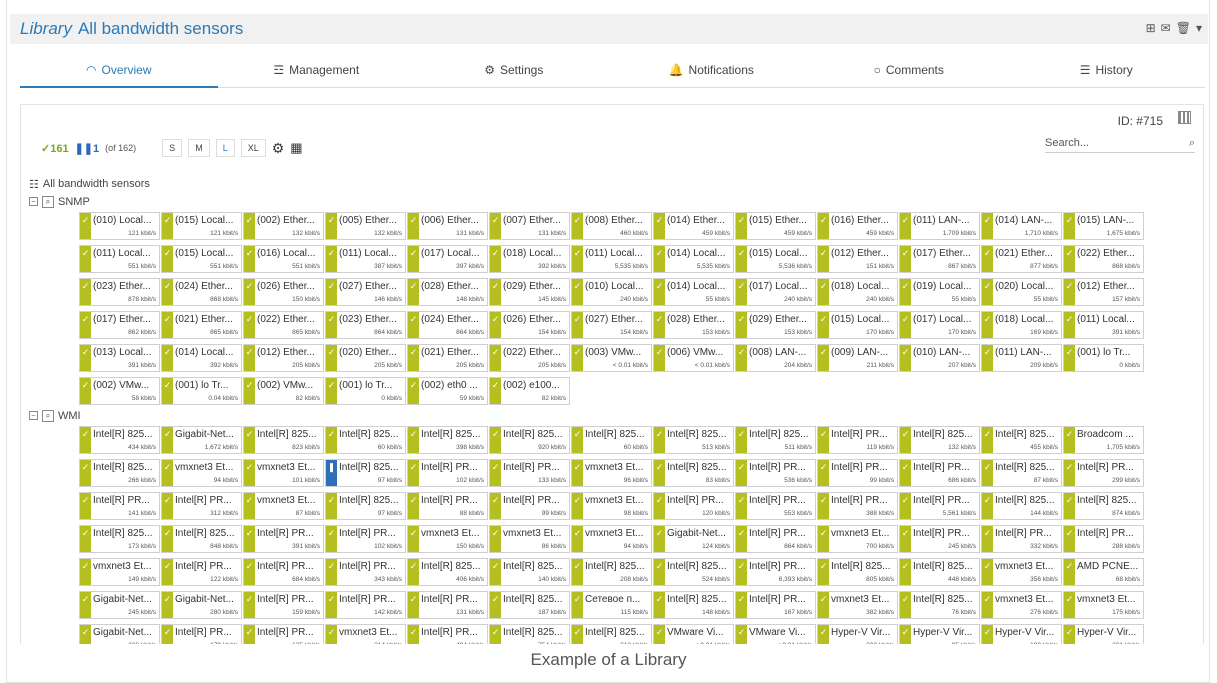 The width and height of the screenshot is (1217, 683). I want to click on sensor-tile: ✓ (018) Local... 240 kbit/s, so click(857, 292).